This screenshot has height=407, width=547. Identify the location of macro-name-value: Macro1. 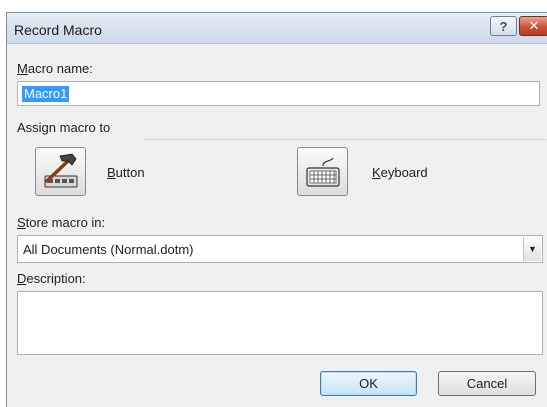
(46, 94).